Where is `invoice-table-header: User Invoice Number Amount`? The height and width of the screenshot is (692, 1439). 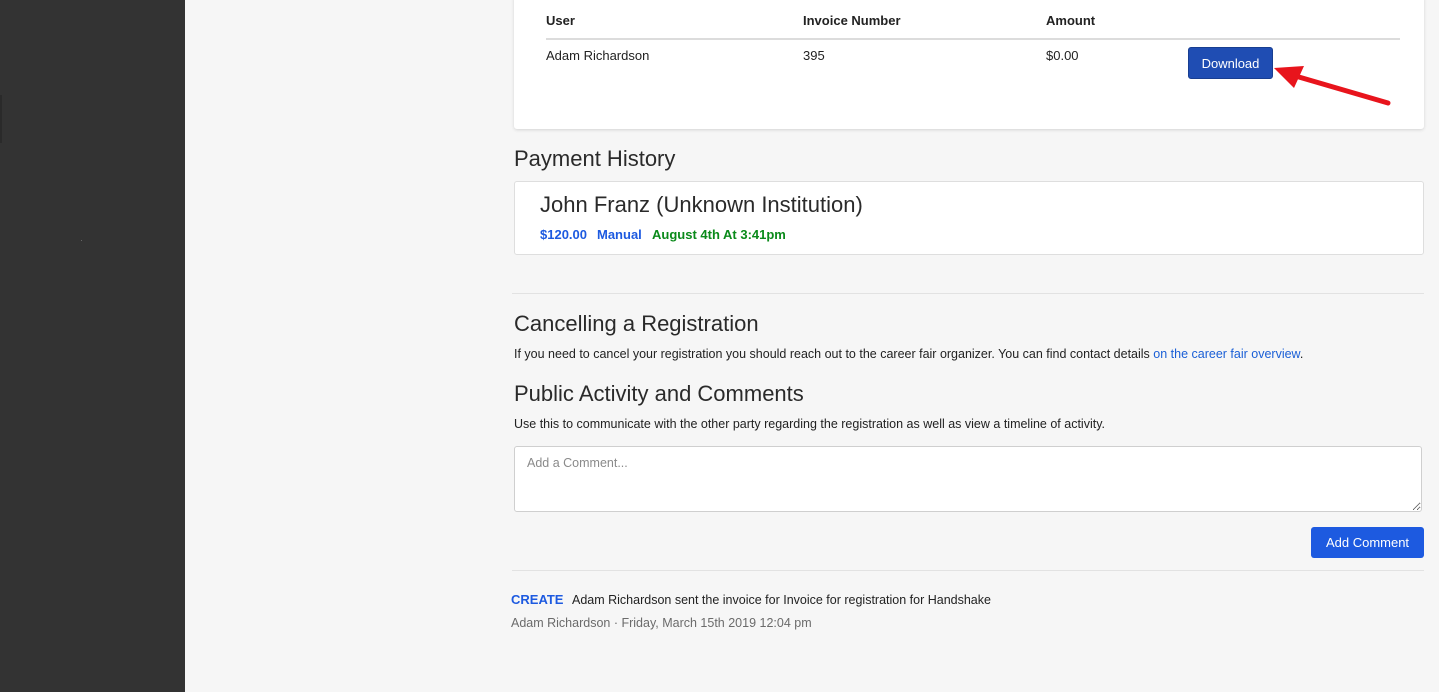 invoice-table-header: User Invoice Number Amount is located at coordinates (973, 23).